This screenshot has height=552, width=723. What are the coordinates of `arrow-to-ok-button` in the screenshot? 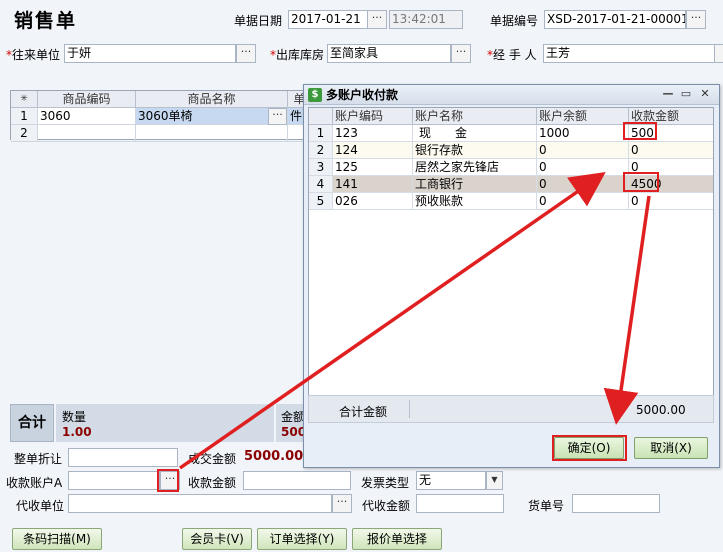 It's located at (627, 310).